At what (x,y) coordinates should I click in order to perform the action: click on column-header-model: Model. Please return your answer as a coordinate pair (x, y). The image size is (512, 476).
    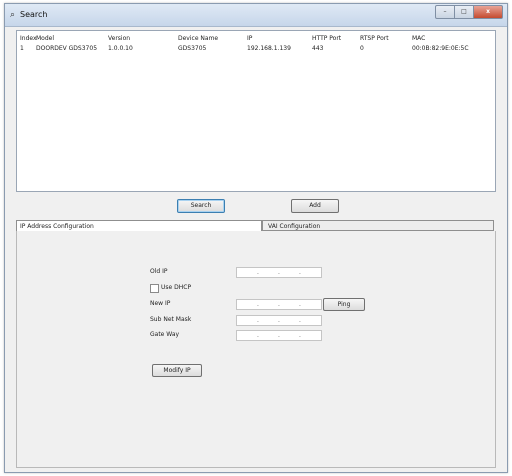
    Looking at the image, I should click on (45, 39).